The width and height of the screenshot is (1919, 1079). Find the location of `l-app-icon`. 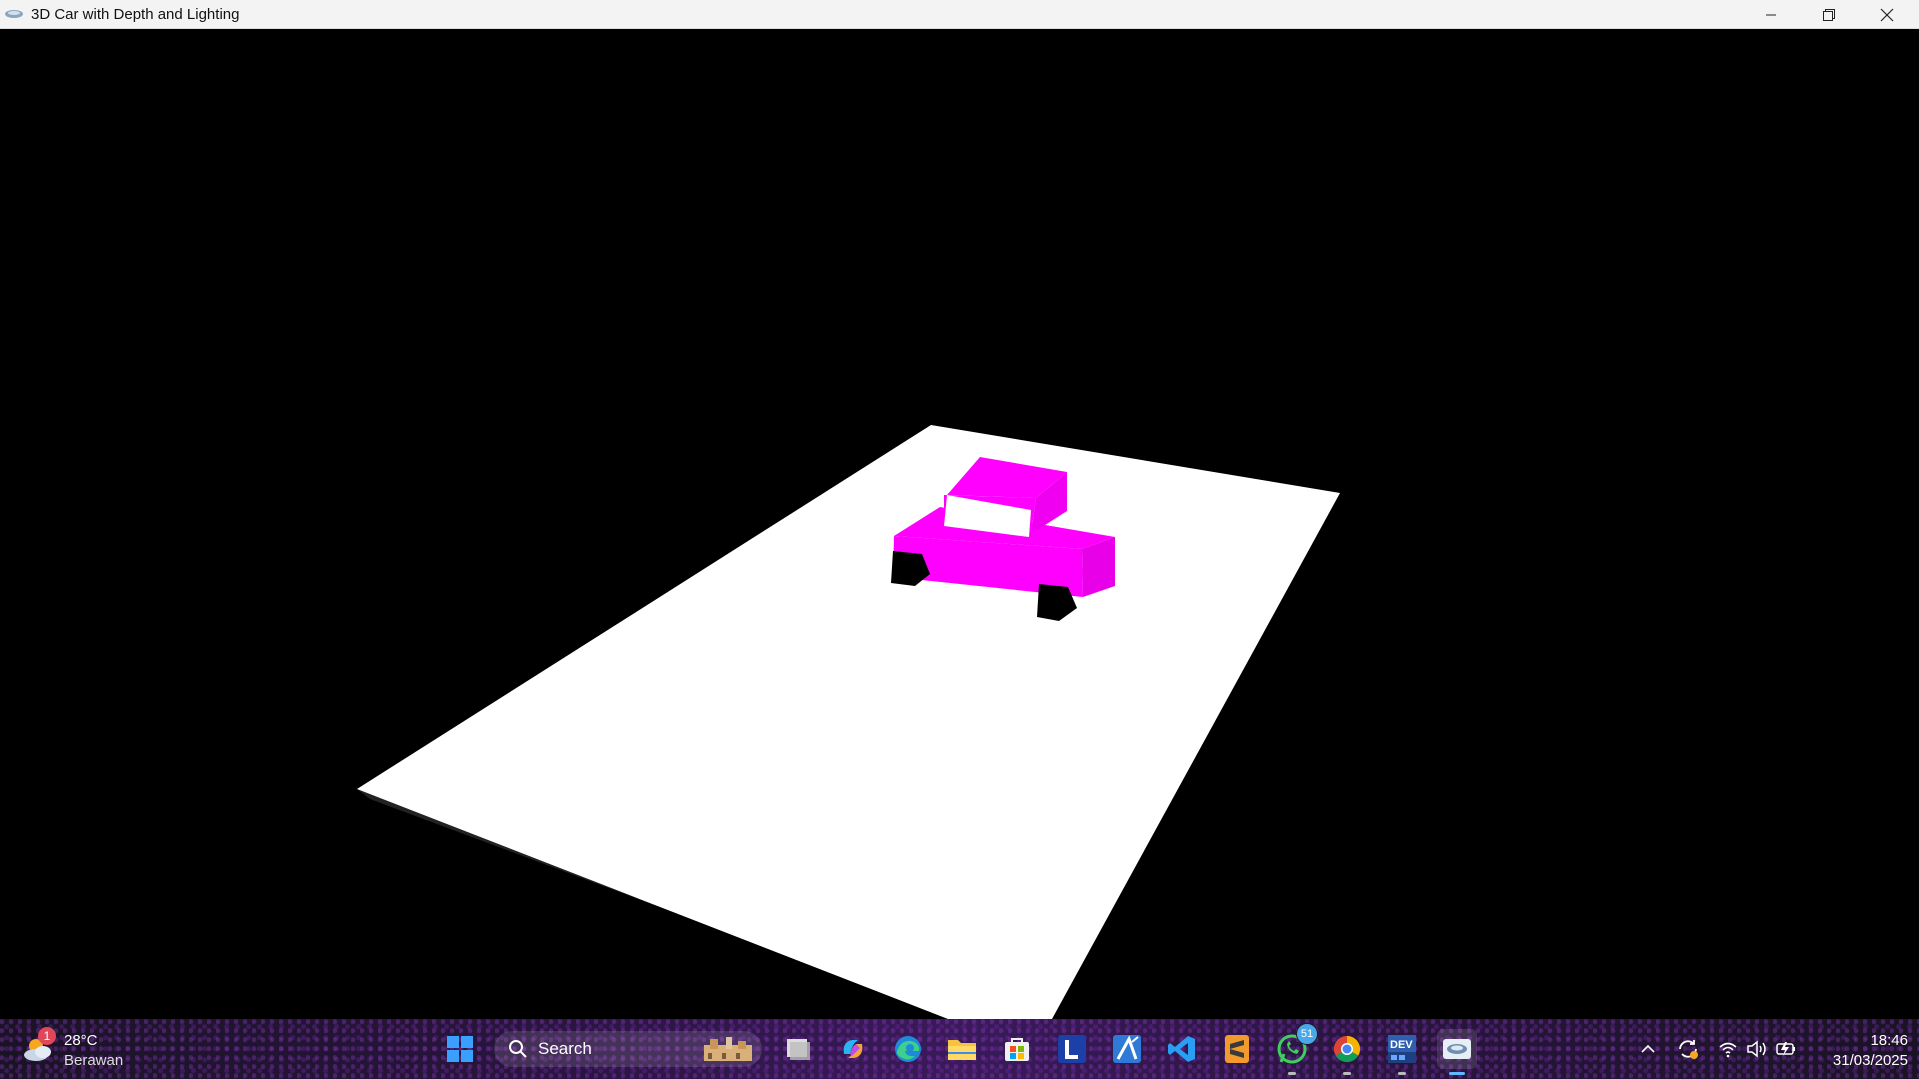

l-app-icon is located at coordinates (1072, 1049).